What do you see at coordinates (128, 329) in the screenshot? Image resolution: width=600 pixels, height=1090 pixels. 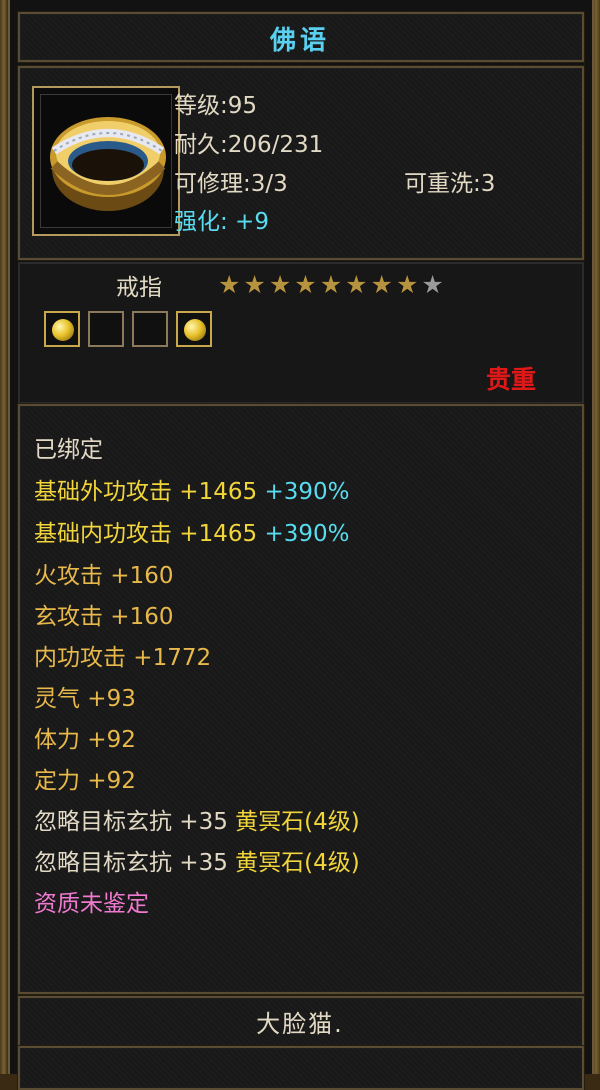 I see `socket-row` at bounding box center [128, 329].